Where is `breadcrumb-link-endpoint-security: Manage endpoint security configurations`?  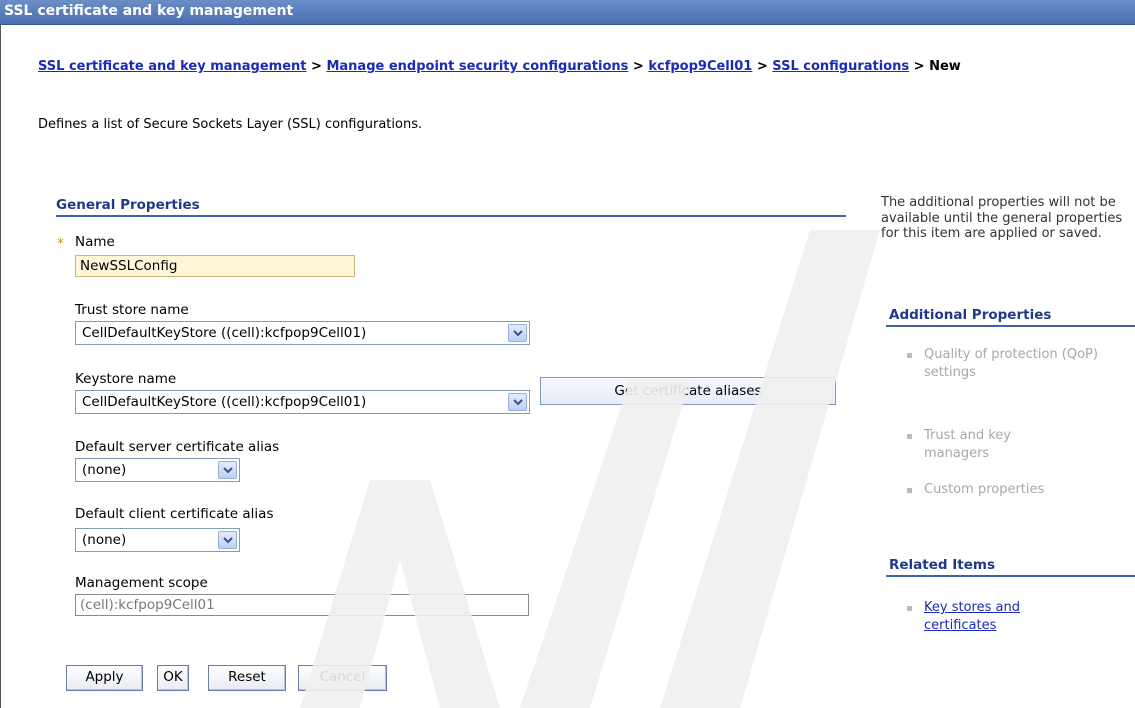
breadcrumb-link-endpoint-security: Manage endpoint security configurations is located at coordinates (477, 66).